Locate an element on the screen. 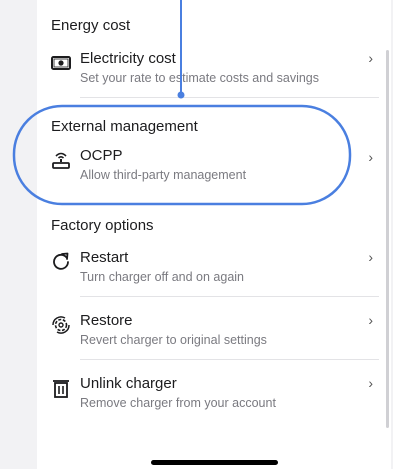  scrollbar is located at coordinates (387, 239).